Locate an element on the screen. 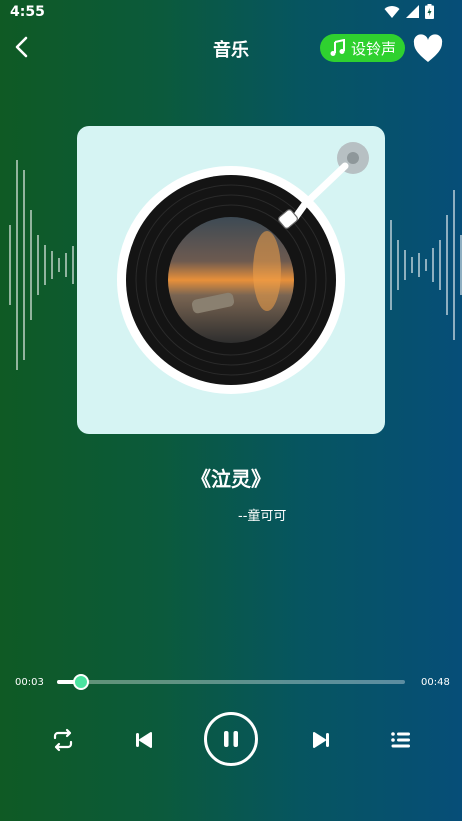 This screenshot has height=821, width=462. heart-icon is located at coordinates (428, 48).